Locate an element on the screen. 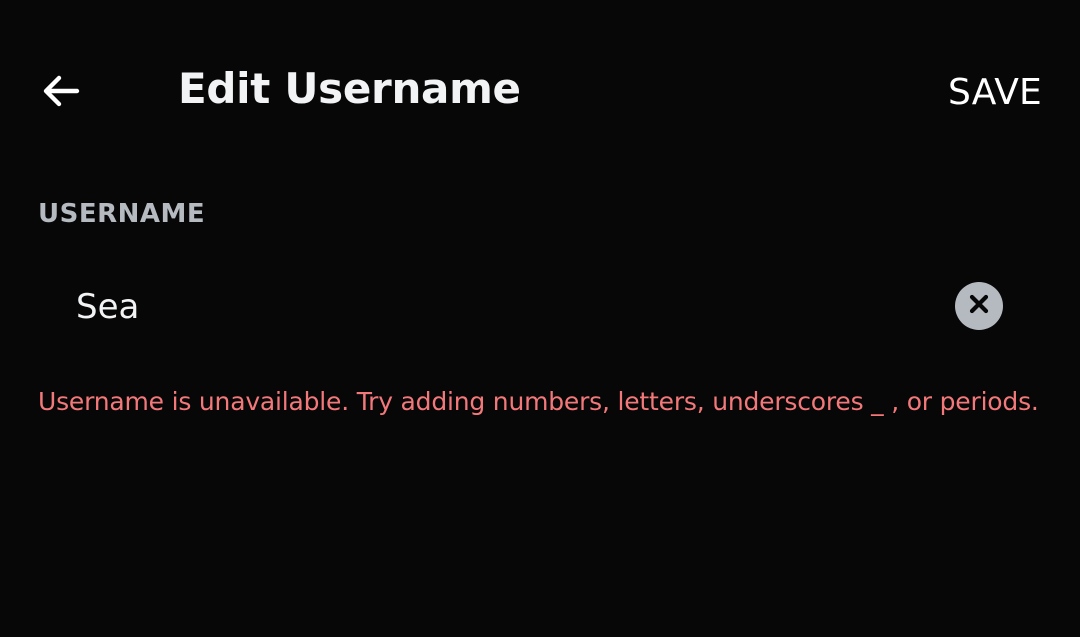  page-title: Edit Username is located at coordinates (349, 88).